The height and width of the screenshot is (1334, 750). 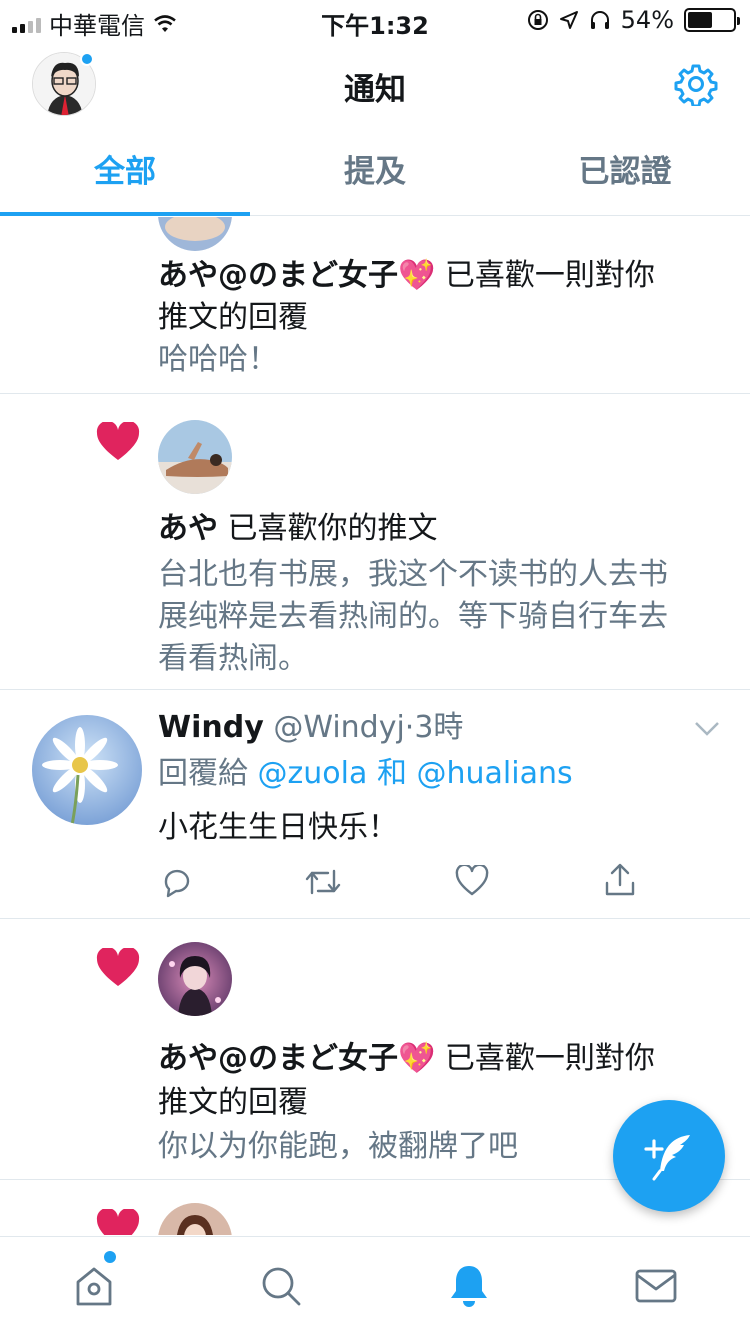 What do you see at coordinates (439, 659) in the screenshot?
I see `tweet-excerpt-line: 看看热闹。` at bounding box center [439, 659].